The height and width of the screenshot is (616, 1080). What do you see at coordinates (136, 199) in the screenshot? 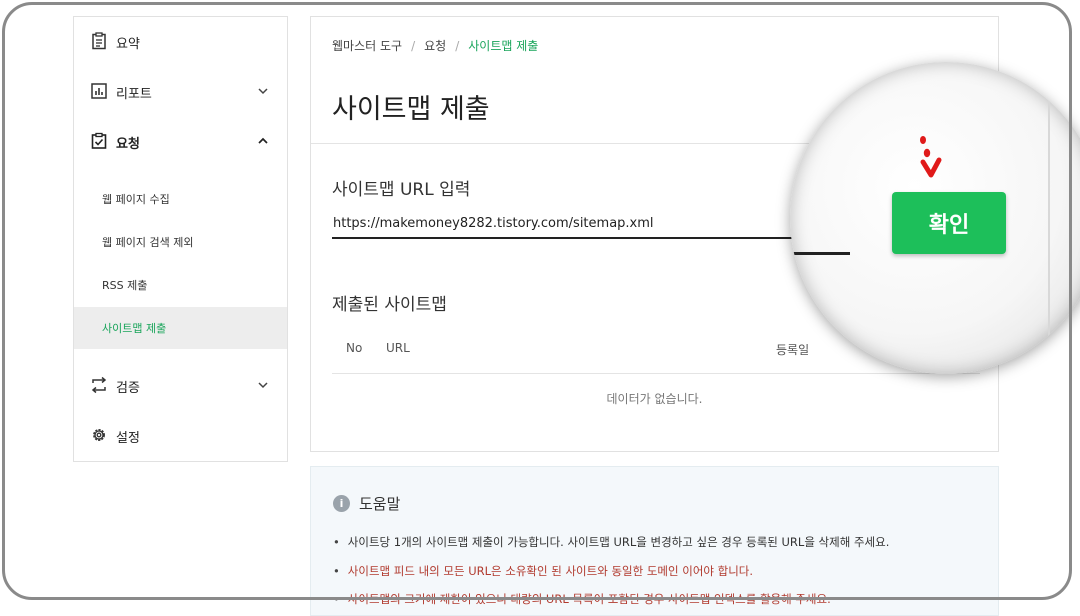
I see `sidebar-subitem-label: 웹 페이지 수집` at bounding box center [136, 199].